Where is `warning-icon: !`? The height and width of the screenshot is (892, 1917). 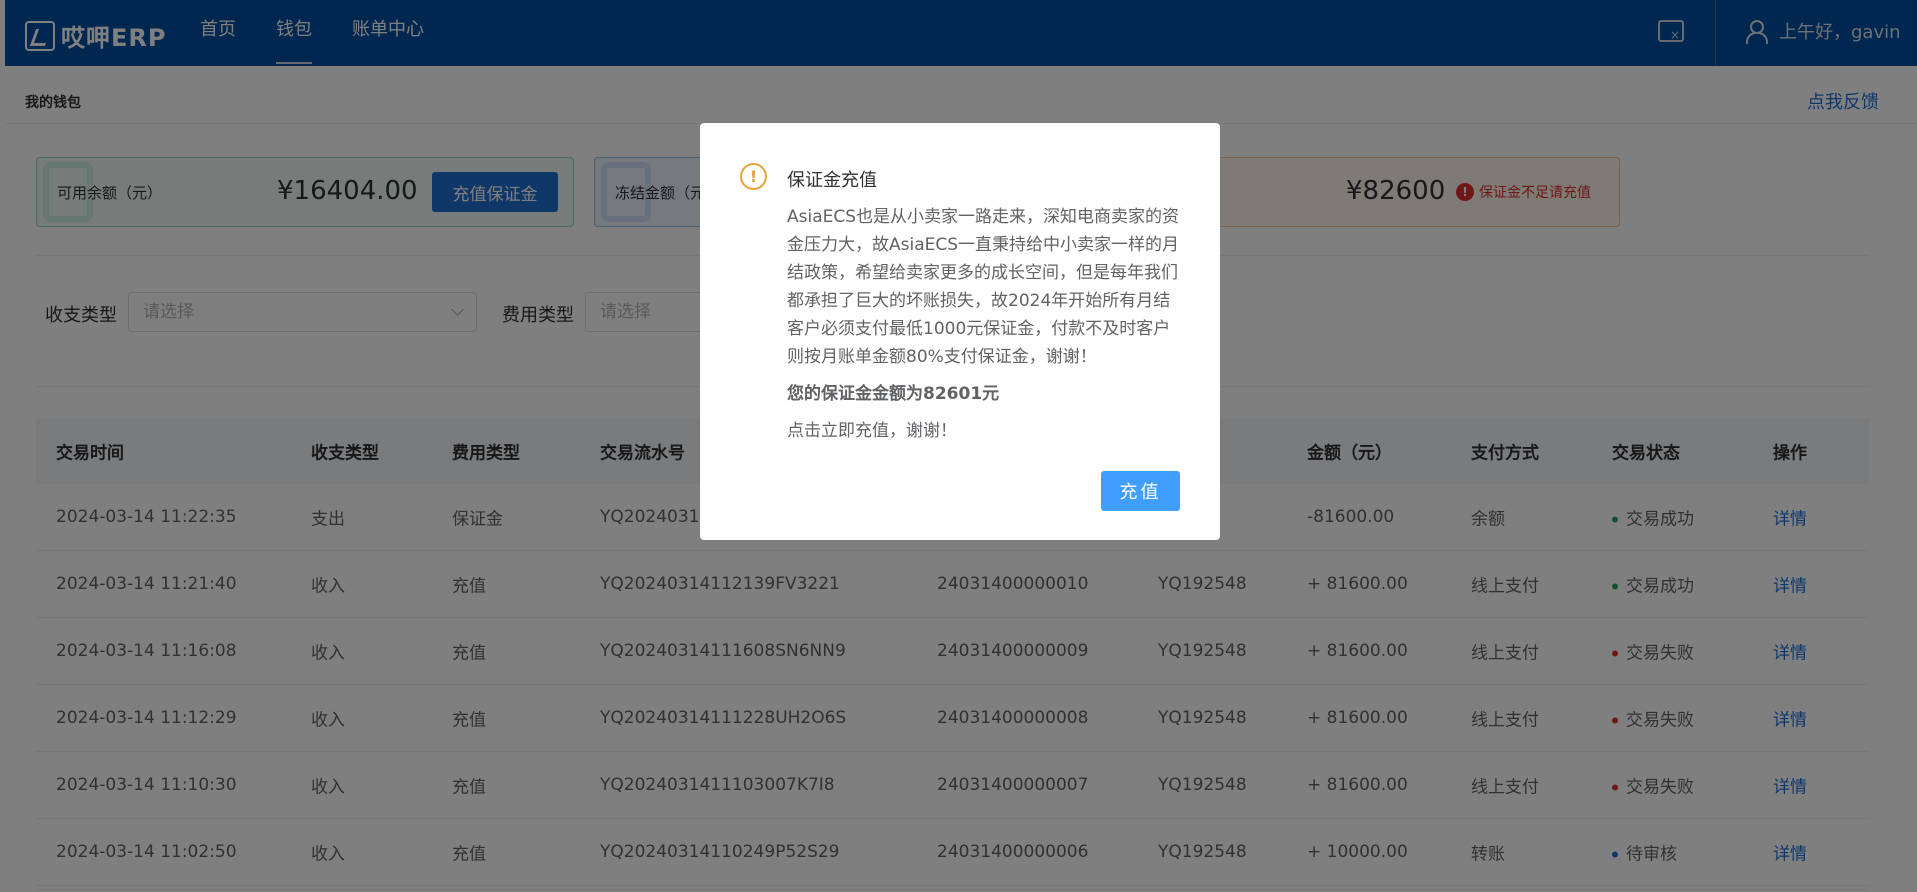 warning-icon: ! is located at coordinates (753, 176).